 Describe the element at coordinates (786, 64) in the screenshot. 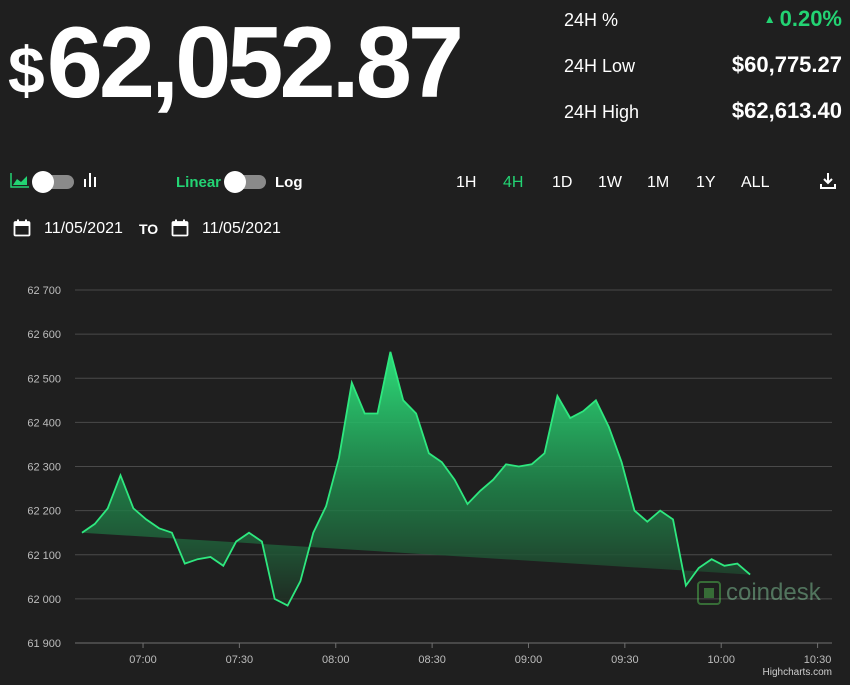

I see `stat-value: $60,775.27` at that location.